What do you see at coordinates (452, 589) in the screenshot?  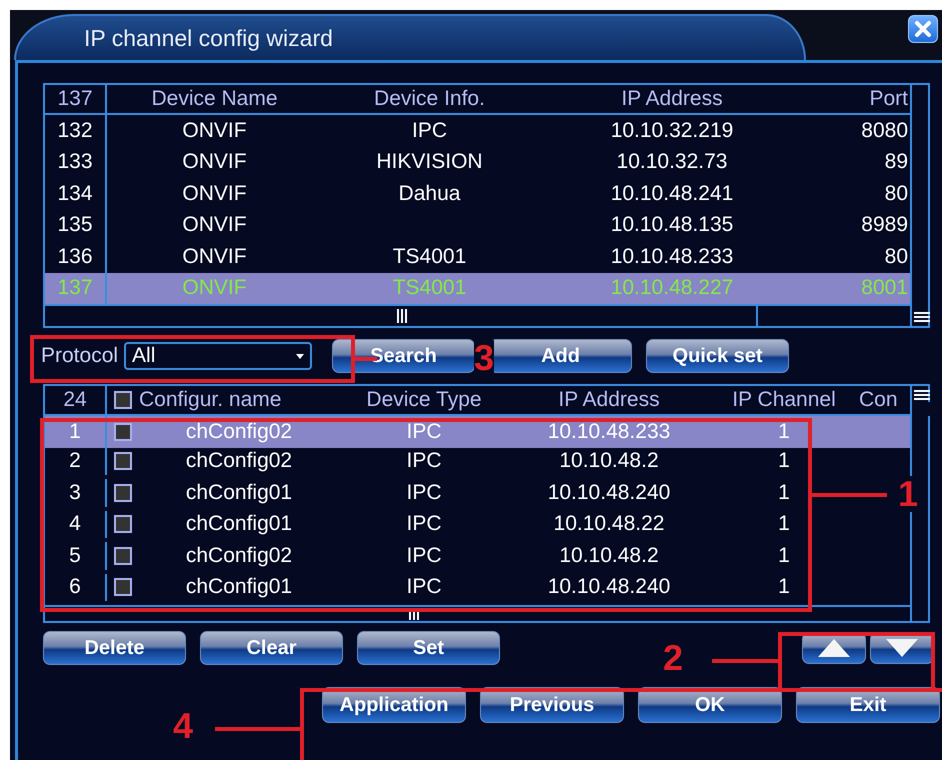 I see `channel-row: 6 chConfig01 IPC 10.10.48.240 1` at bounding box center [452, 589].